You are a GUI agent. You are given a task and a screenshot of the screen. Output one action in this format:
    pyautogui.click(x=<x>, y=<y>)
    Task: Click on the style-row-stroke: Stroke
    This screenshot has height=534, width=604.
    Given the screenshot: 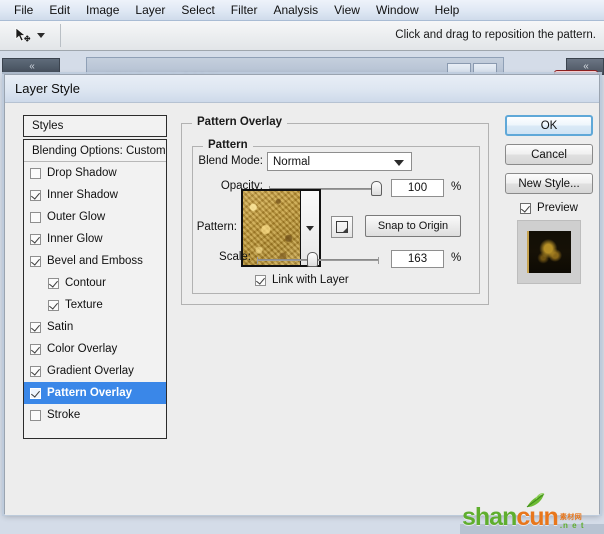 What is the action you would take?
    pyautogui.click(x=95, y=415)
    